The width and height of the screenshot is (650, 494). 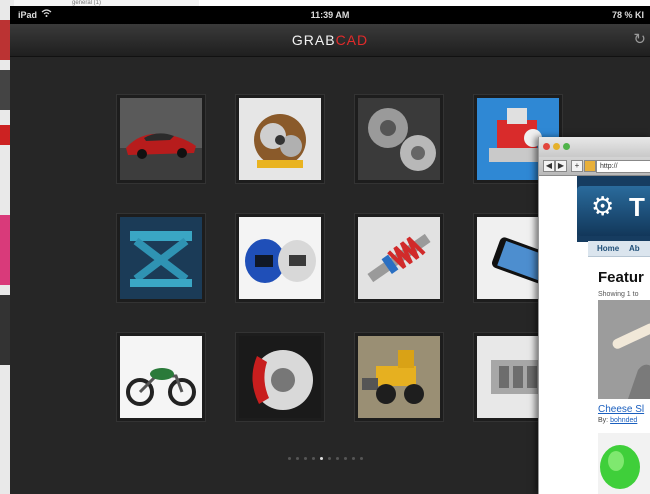 What do you see at coordinates (161, 139) in the screenshot?
I see `tile-red-sports-car` at bounding box center [161, 139].